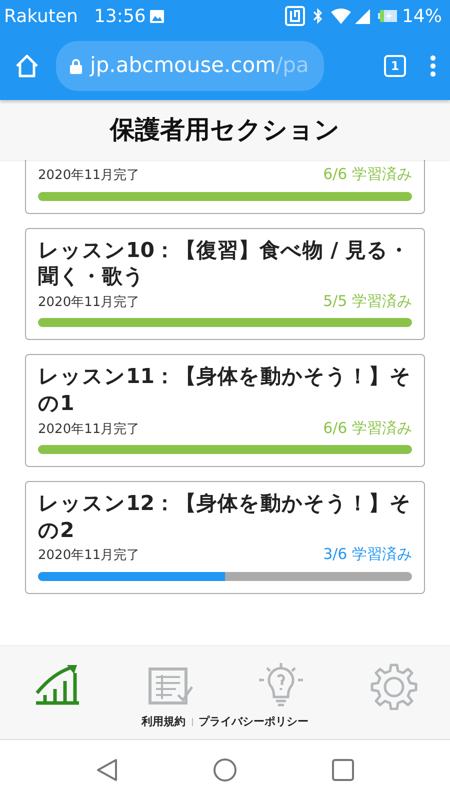 This screenshot has width=450, height=800. Describe the element at coordinates (225, 130) in the screenshot. I see `page-title: 保護者用セクション` at that location.